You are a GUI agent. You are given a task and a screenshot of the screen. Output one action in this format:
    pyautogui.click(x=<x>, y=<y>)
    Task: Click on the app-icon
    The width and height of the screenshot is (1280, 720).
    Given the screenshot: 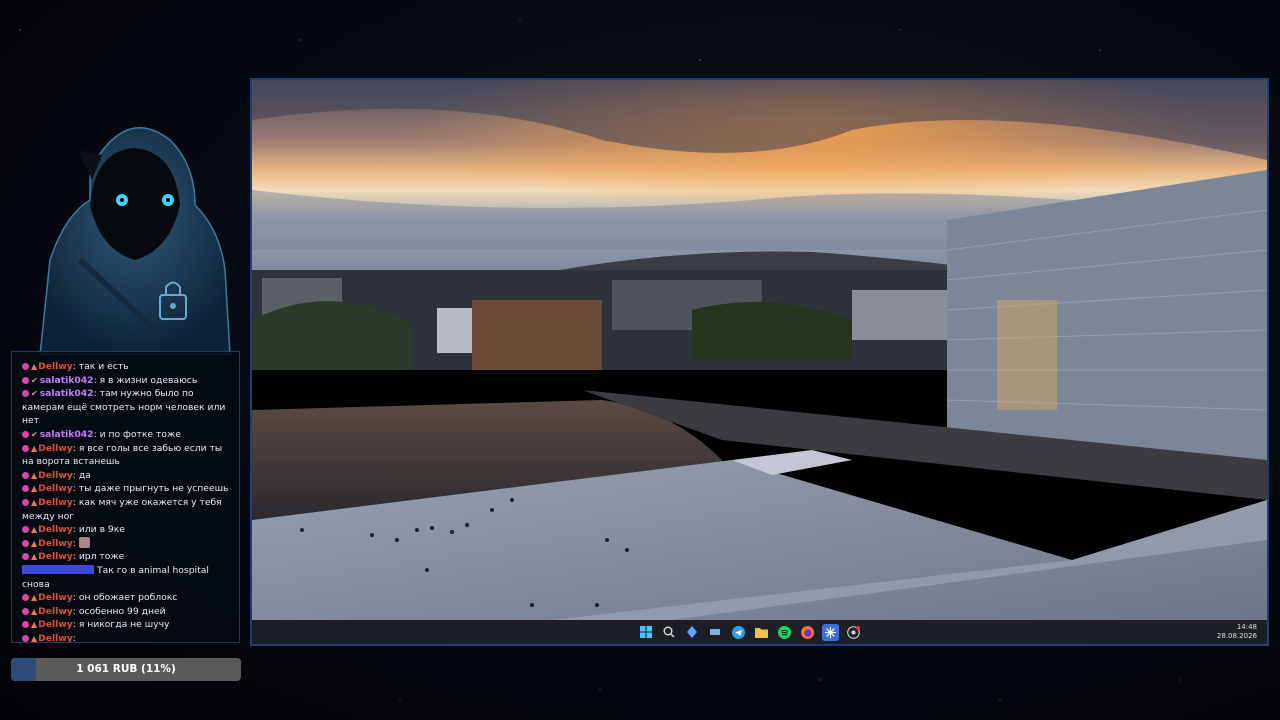 What is the action you would take?
    pyautogui.click(x=692, y=632)
    